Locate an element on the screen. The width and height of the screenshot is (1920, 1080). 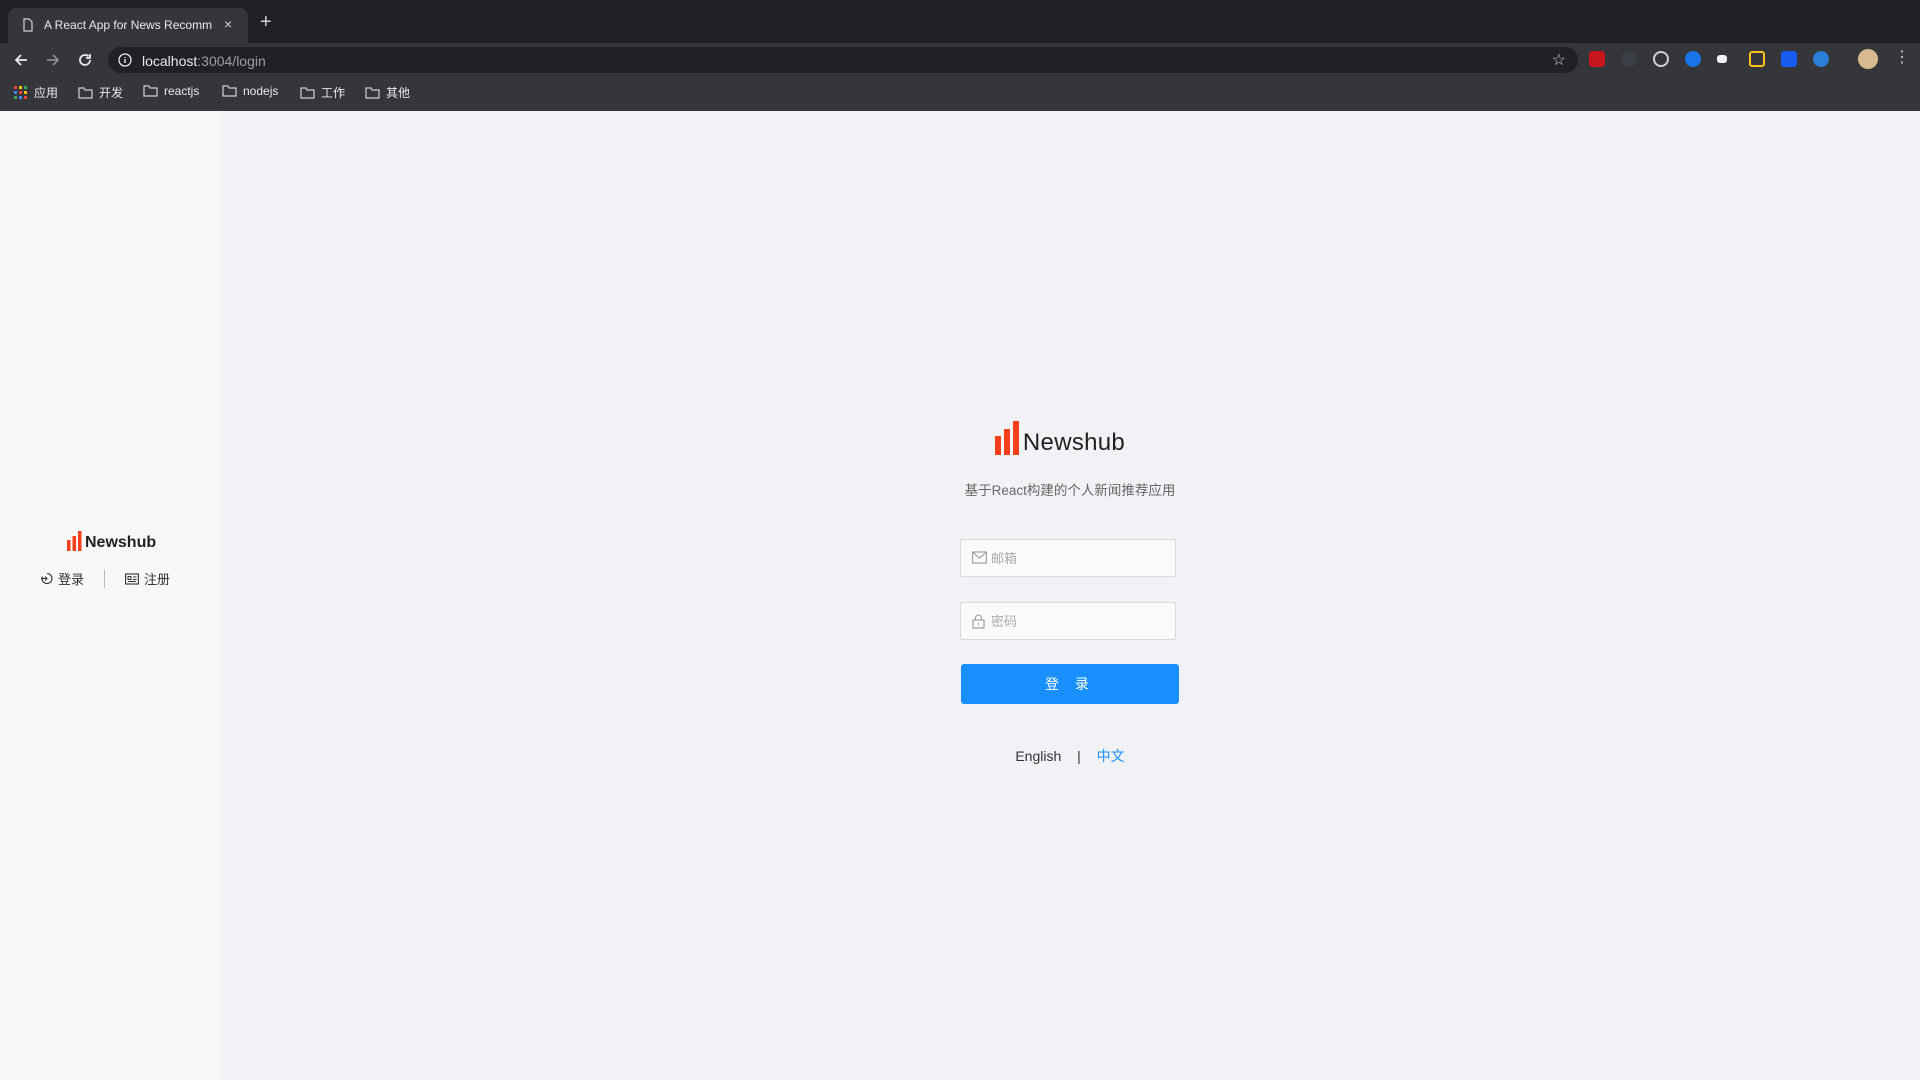
browser-toolbar: localhost:3004/login ☆ ⋮ is located at coordinates (960, 59).